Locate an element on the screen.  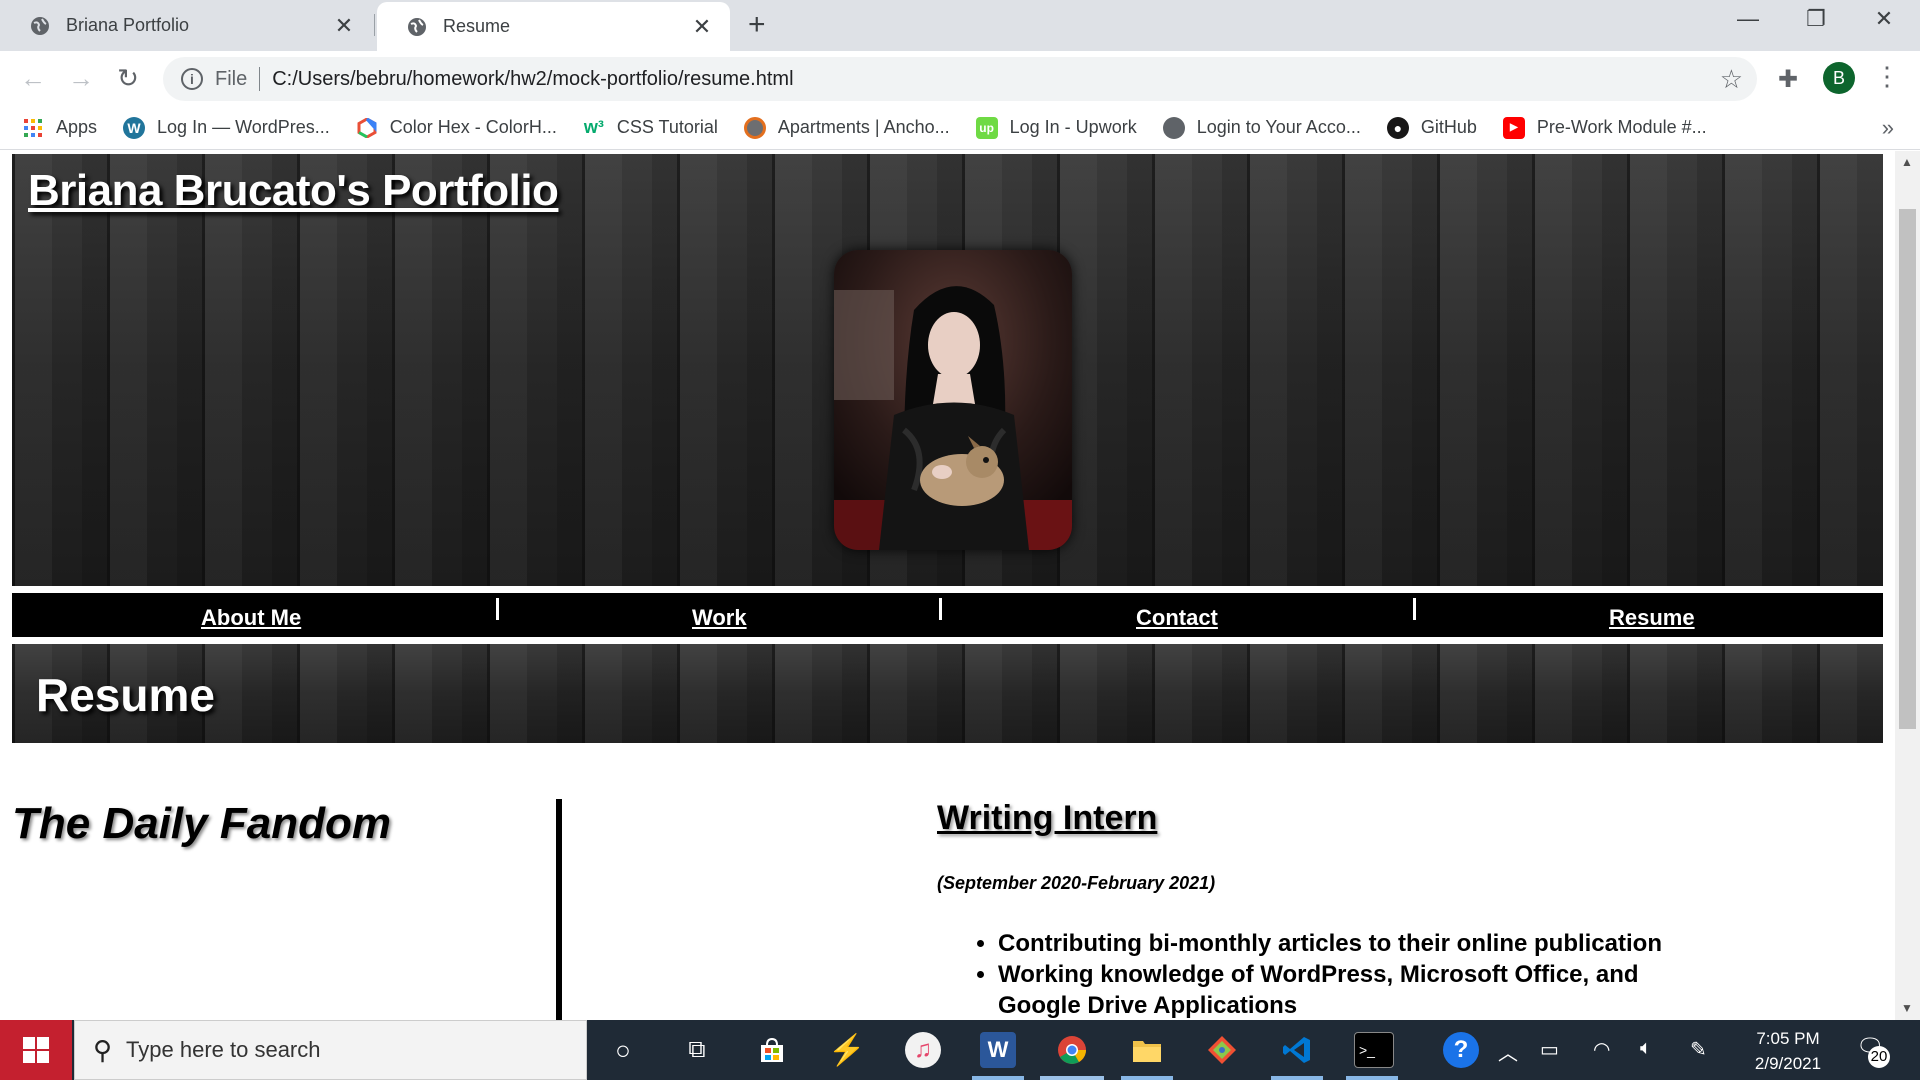
clock-date: 2/9/2021 is located at coordinates (1788, 1063).